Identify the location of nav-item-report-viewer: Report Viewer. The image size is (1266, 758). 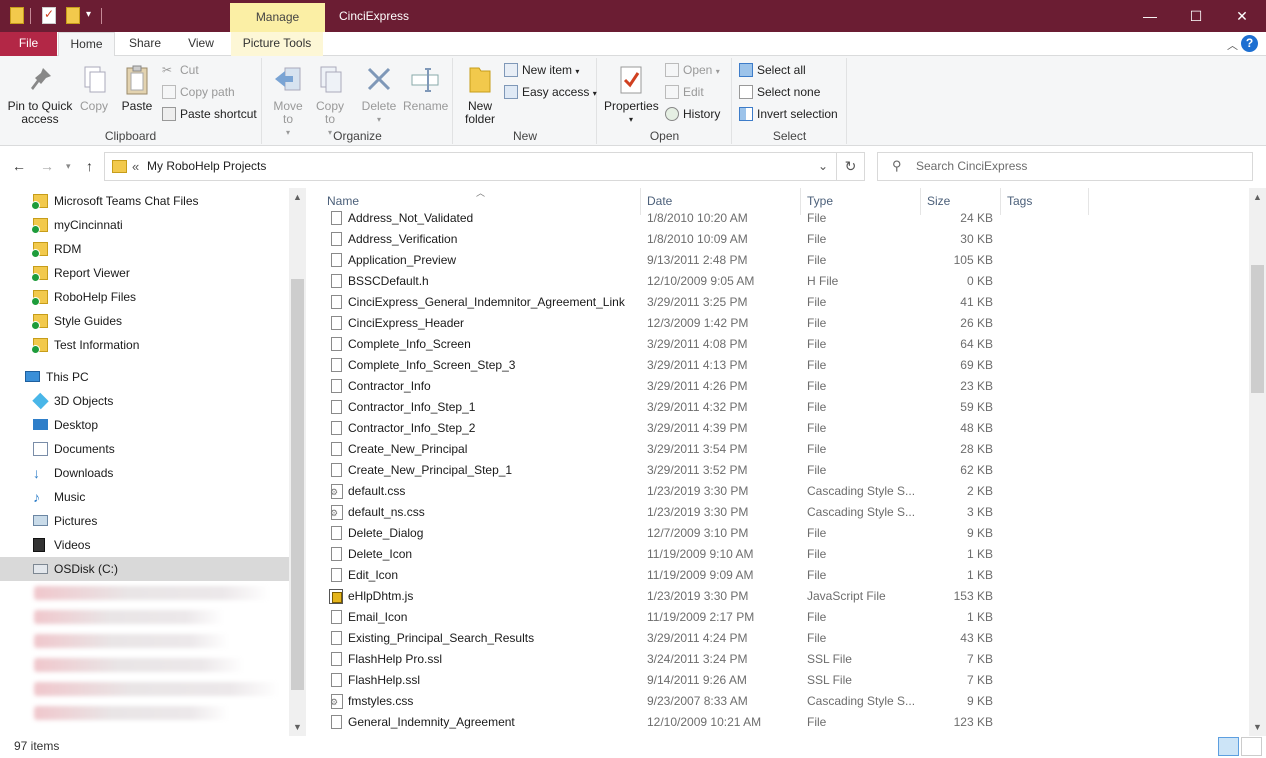
(144, 273).